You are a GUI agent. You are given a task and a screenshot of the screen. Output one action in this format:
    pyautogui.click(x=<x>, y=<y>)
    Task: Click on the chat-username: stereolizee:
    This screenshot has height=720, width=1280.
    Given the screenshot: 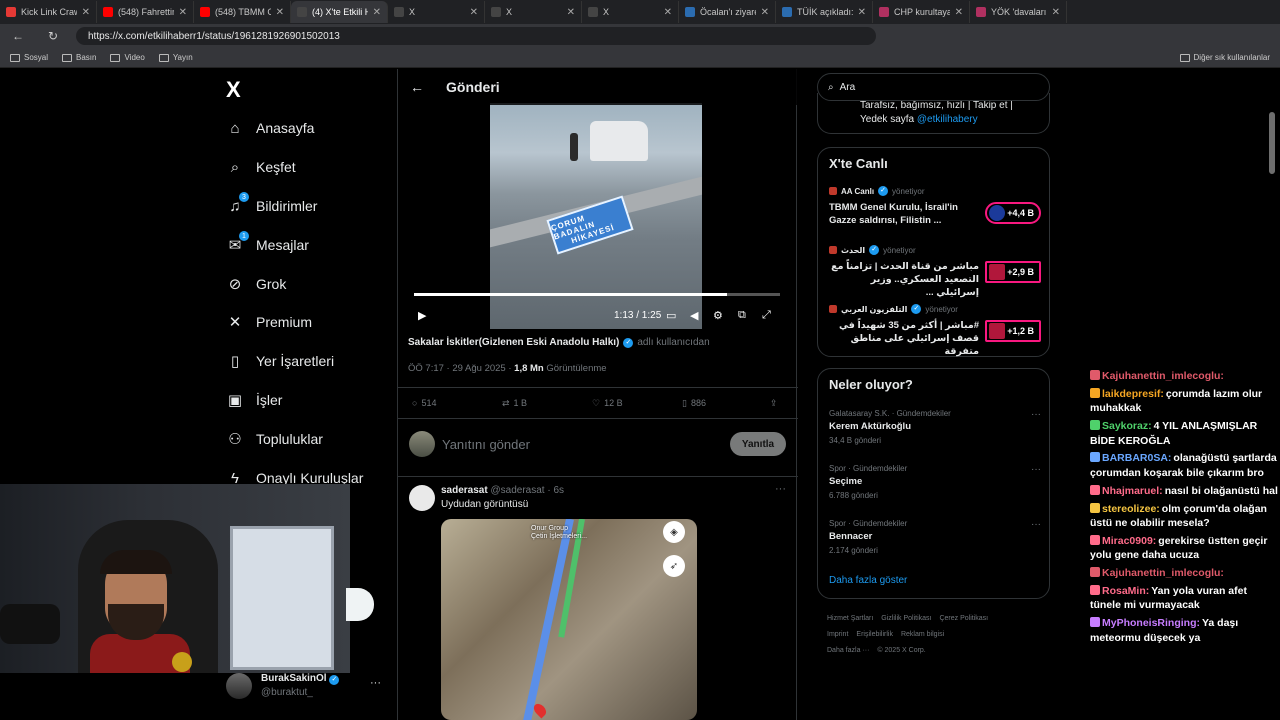 What is the action you would take?
    pyautogui.click(x=1131, y=509)
    